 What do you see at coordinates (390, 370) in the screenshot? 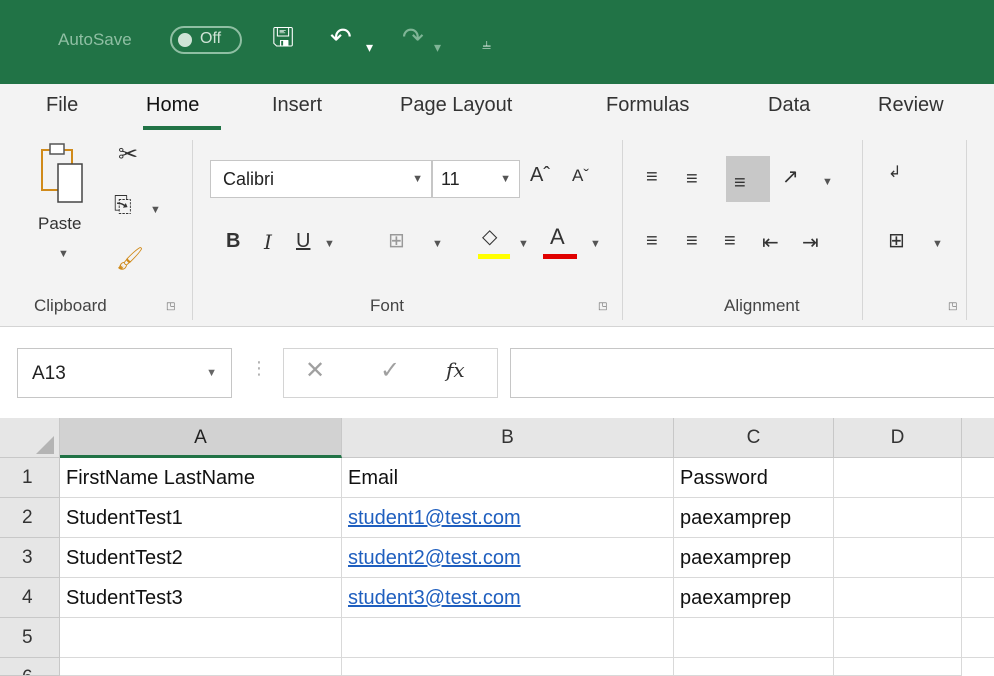
I see `enter-icon: ✓` at bounding box center [390, 370].